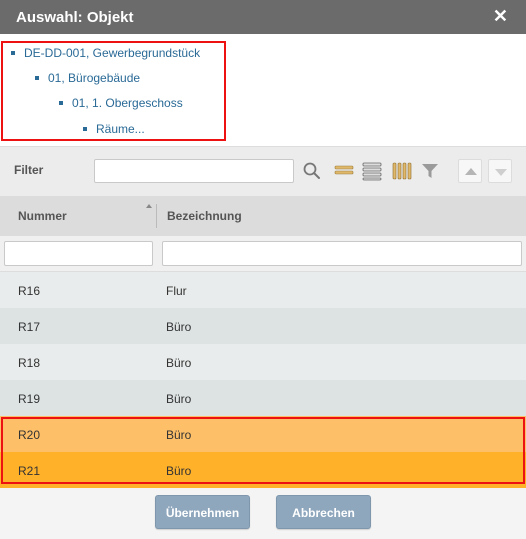 This screenshot has width=526, height=539. I want to click on table-row-selected: R20 Büro, so click(263, 434).